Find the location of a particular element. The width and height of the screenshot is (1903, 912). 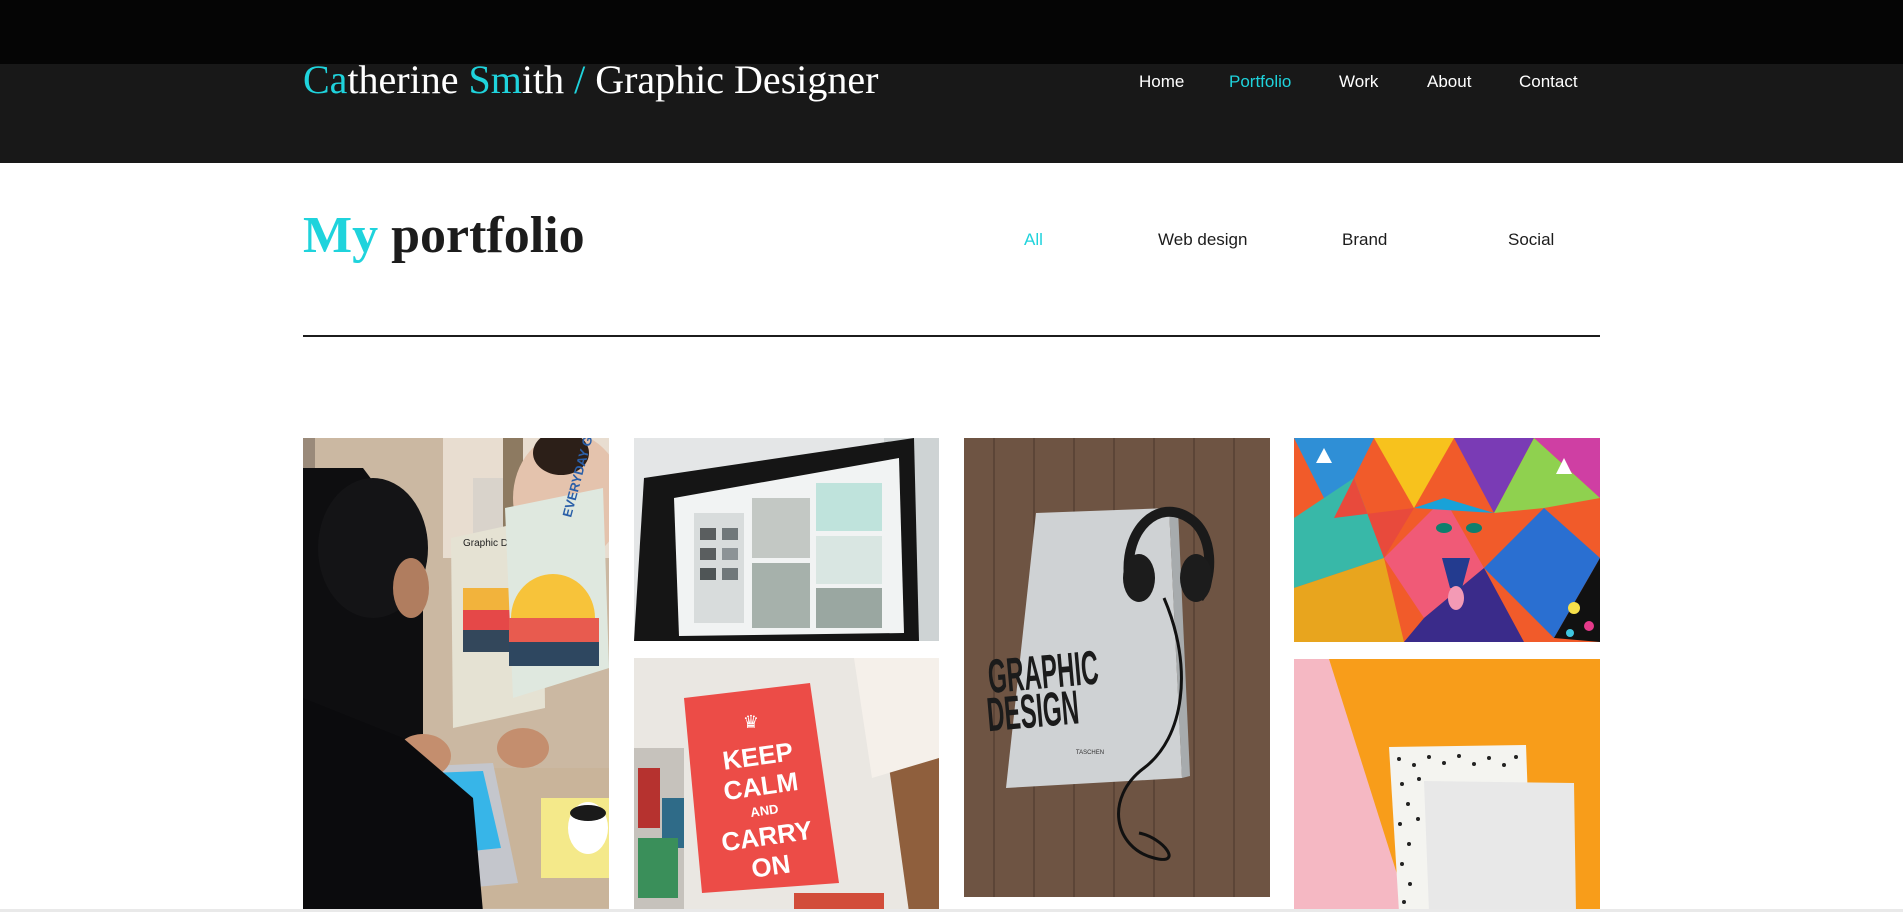

portfolio-item-keep-calm: ♛ KEEP CALM AND CARRY ON is located at coordinates (786, 785).